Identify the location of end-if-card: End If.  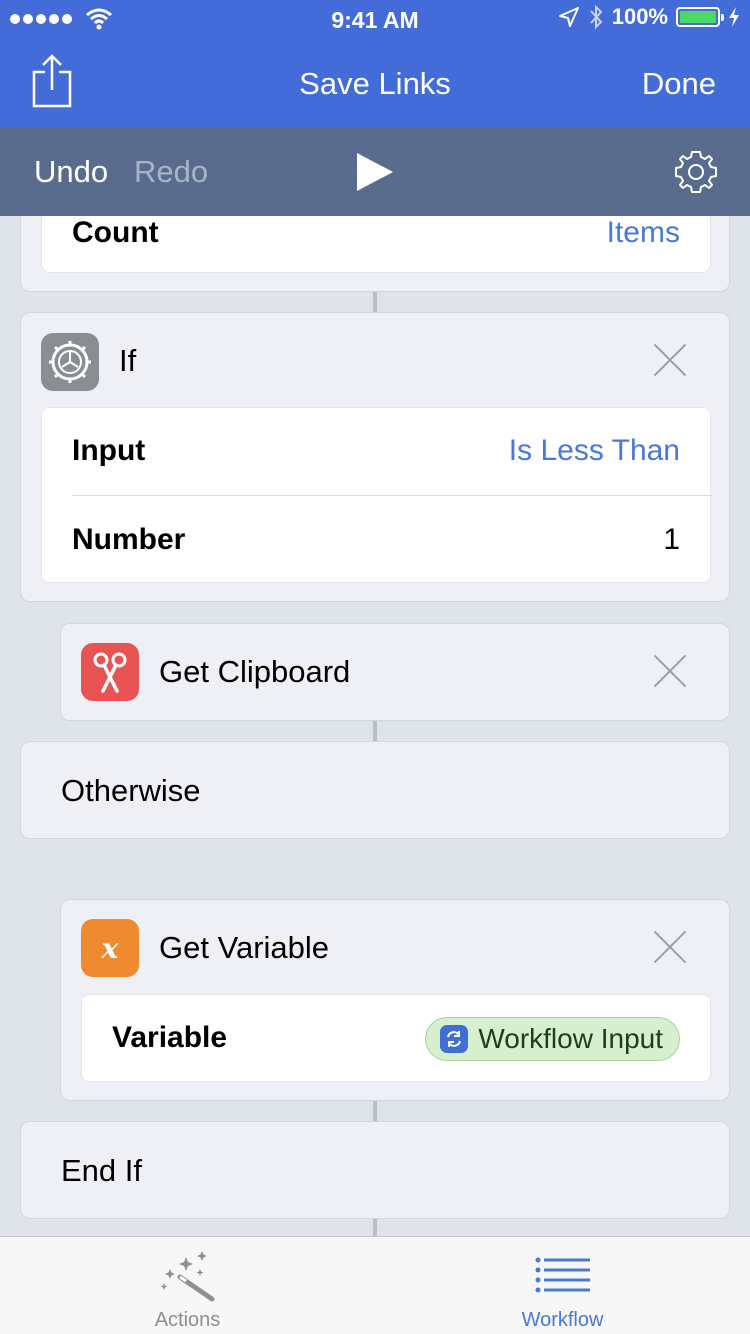
(375, 1170).